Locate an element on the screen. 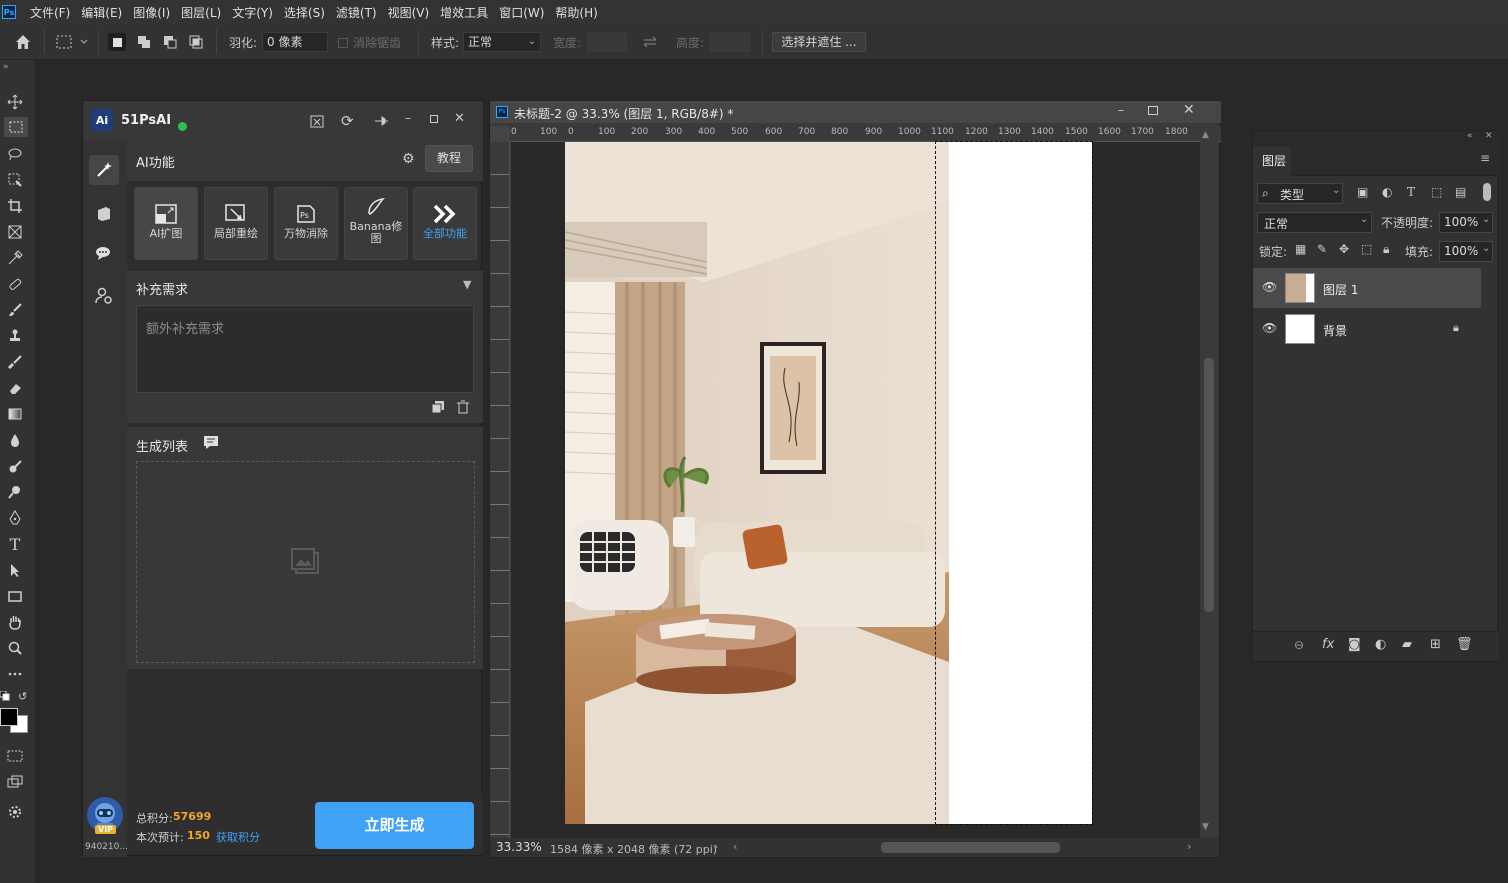 The height and width of the screenshot is (883, 1508). path-selection-tool-icon is located at coordinates (15, 570).